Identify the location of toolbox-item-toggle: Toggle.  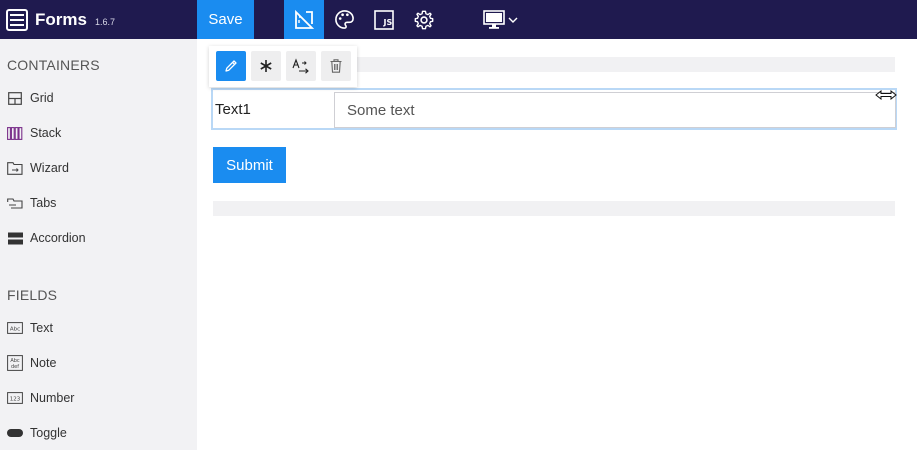
(37, 433).